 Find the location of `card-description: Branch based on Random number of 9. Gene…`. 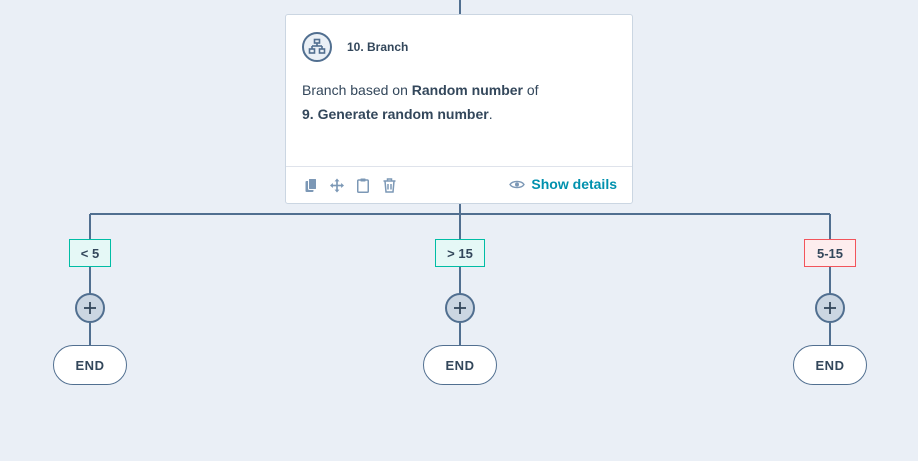

card-description: Branch based on Random number of 9. Gene… is located at coordinates (452, 102).